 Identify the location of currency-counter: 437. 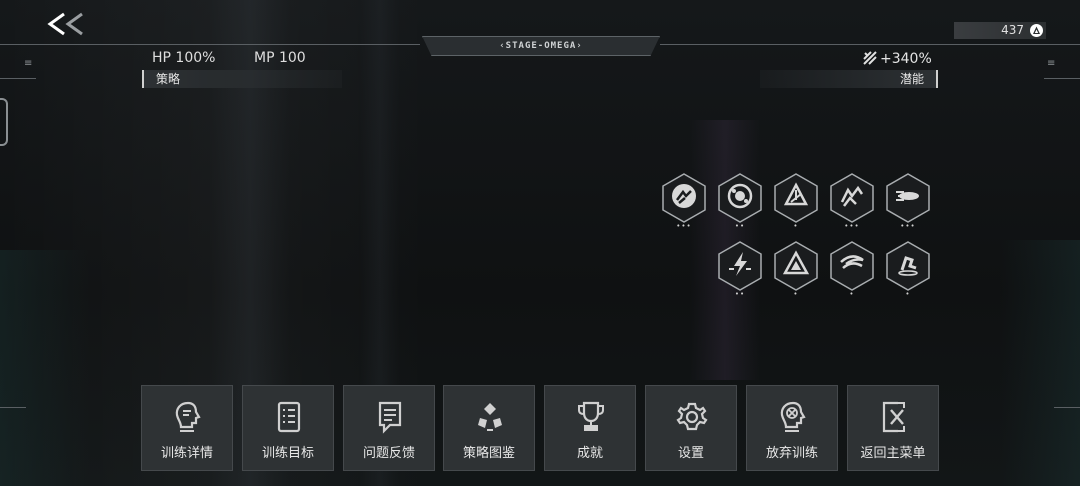
(1000, 30).